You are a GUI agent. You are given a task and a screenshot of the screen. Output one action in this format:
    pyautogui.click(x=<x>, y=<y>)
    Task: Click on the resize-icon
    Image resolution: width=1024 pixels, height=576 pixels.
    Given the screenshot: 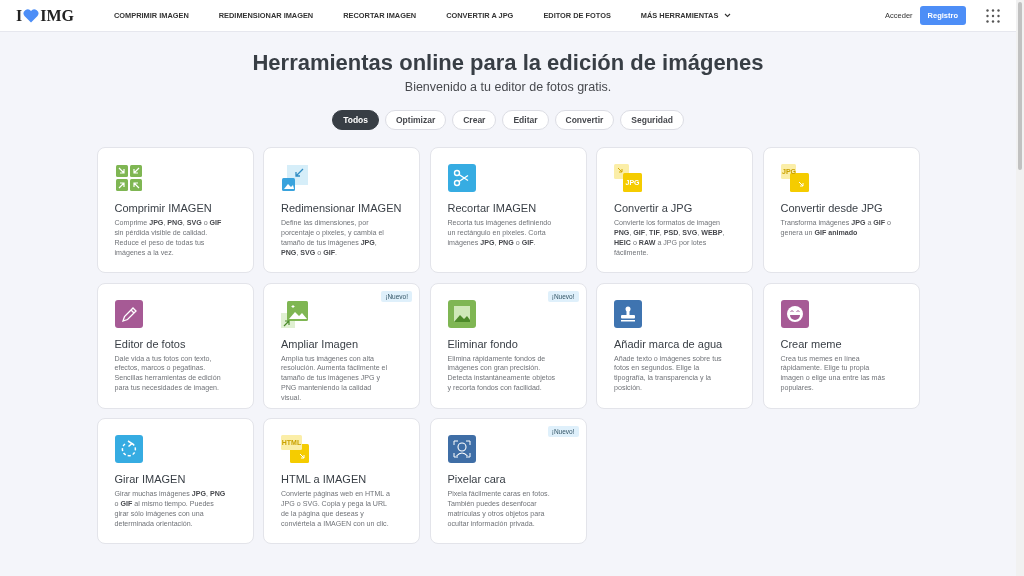 What is the action you would take?
    pyautogui.click(x=295, y=178)
    